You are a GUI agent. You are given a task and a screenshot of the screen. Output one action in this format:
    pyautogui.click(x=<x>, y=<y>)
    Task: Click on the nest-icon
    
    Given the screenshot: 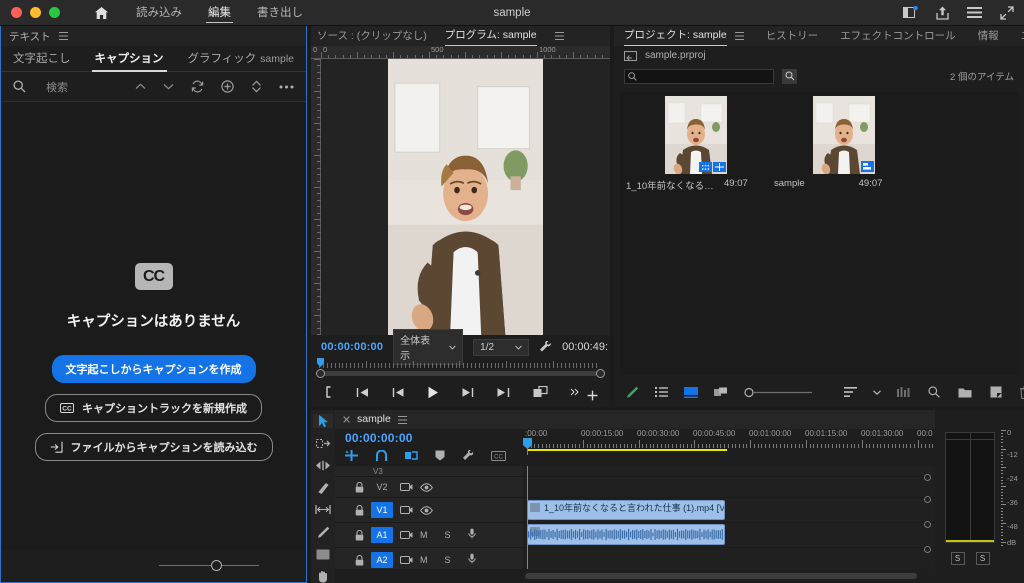 What is the action you would take?
    pyautogui.click(x=351, y=455)
    